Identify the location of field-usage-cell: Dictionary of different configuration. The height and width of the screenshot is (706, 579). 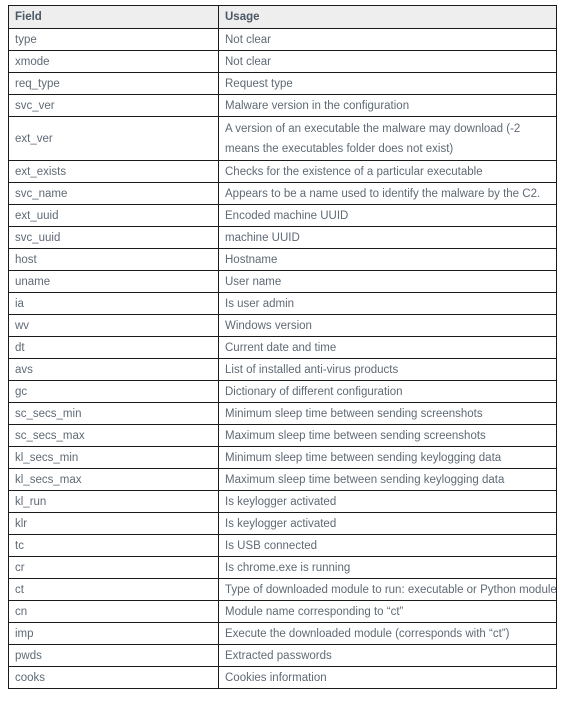
(387, 391).